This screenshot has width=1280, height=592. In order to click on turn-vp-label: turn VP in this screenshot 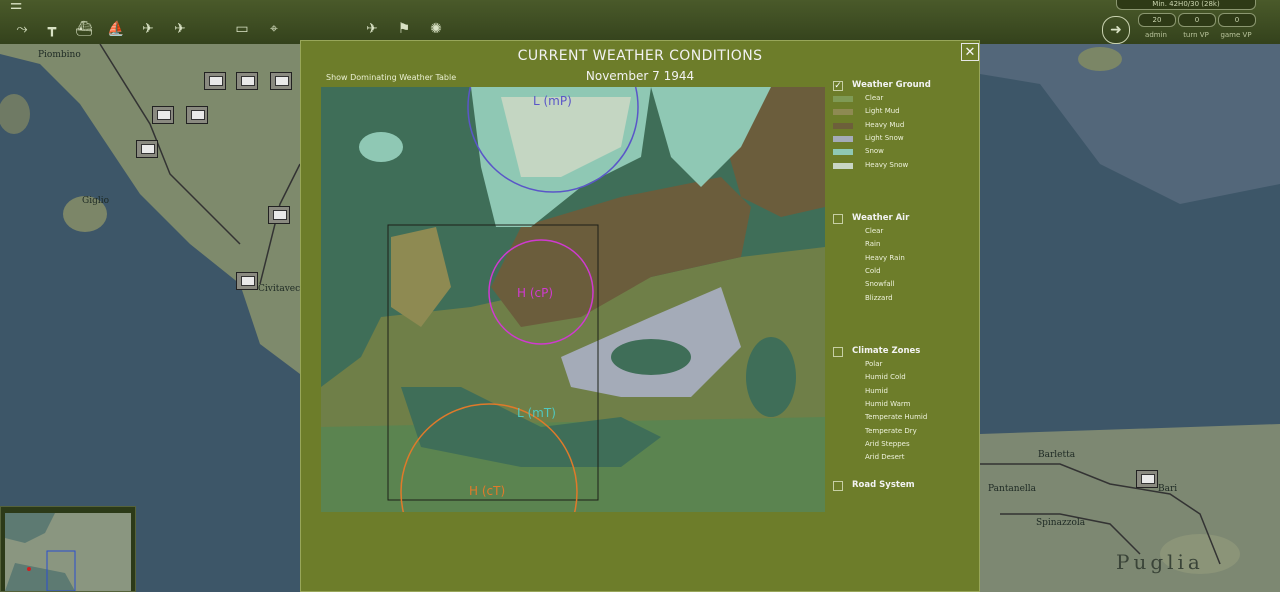, I will do `click(1196, 35)`.